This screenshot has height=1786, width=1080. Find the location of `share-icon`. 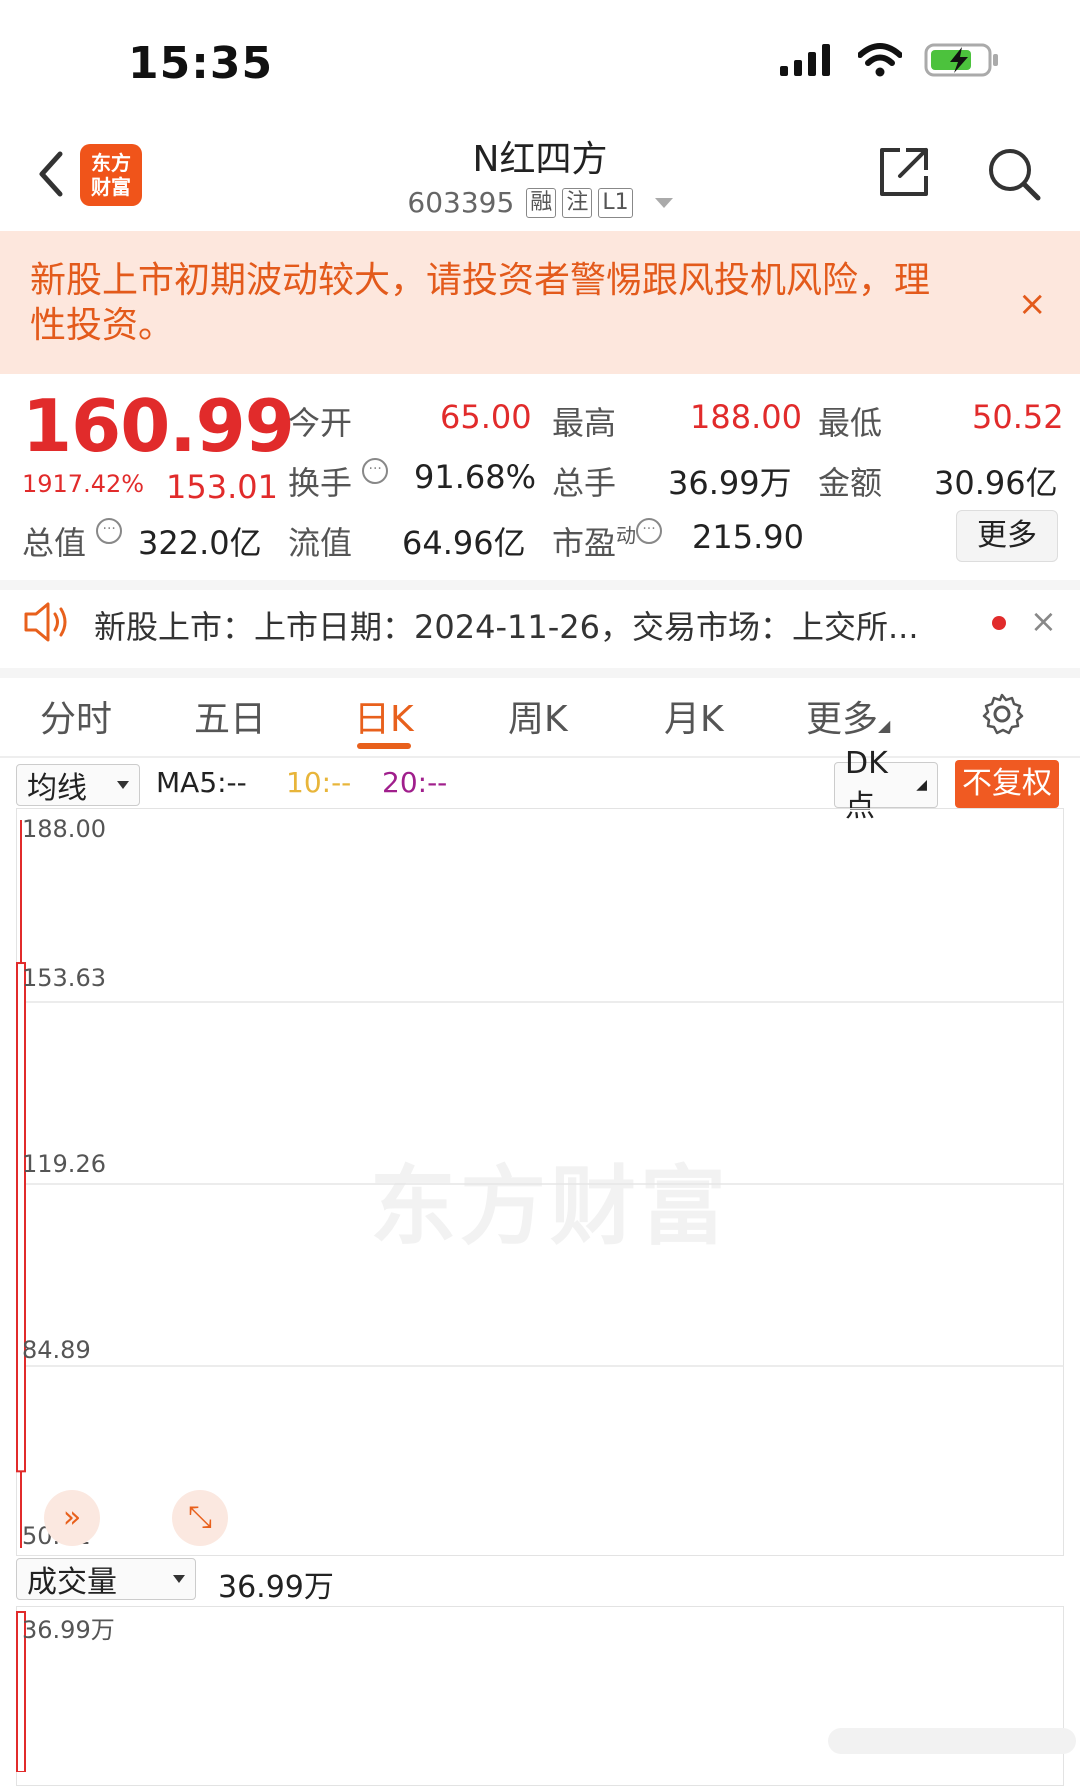

share-icon is located at coordinates (904, 172).